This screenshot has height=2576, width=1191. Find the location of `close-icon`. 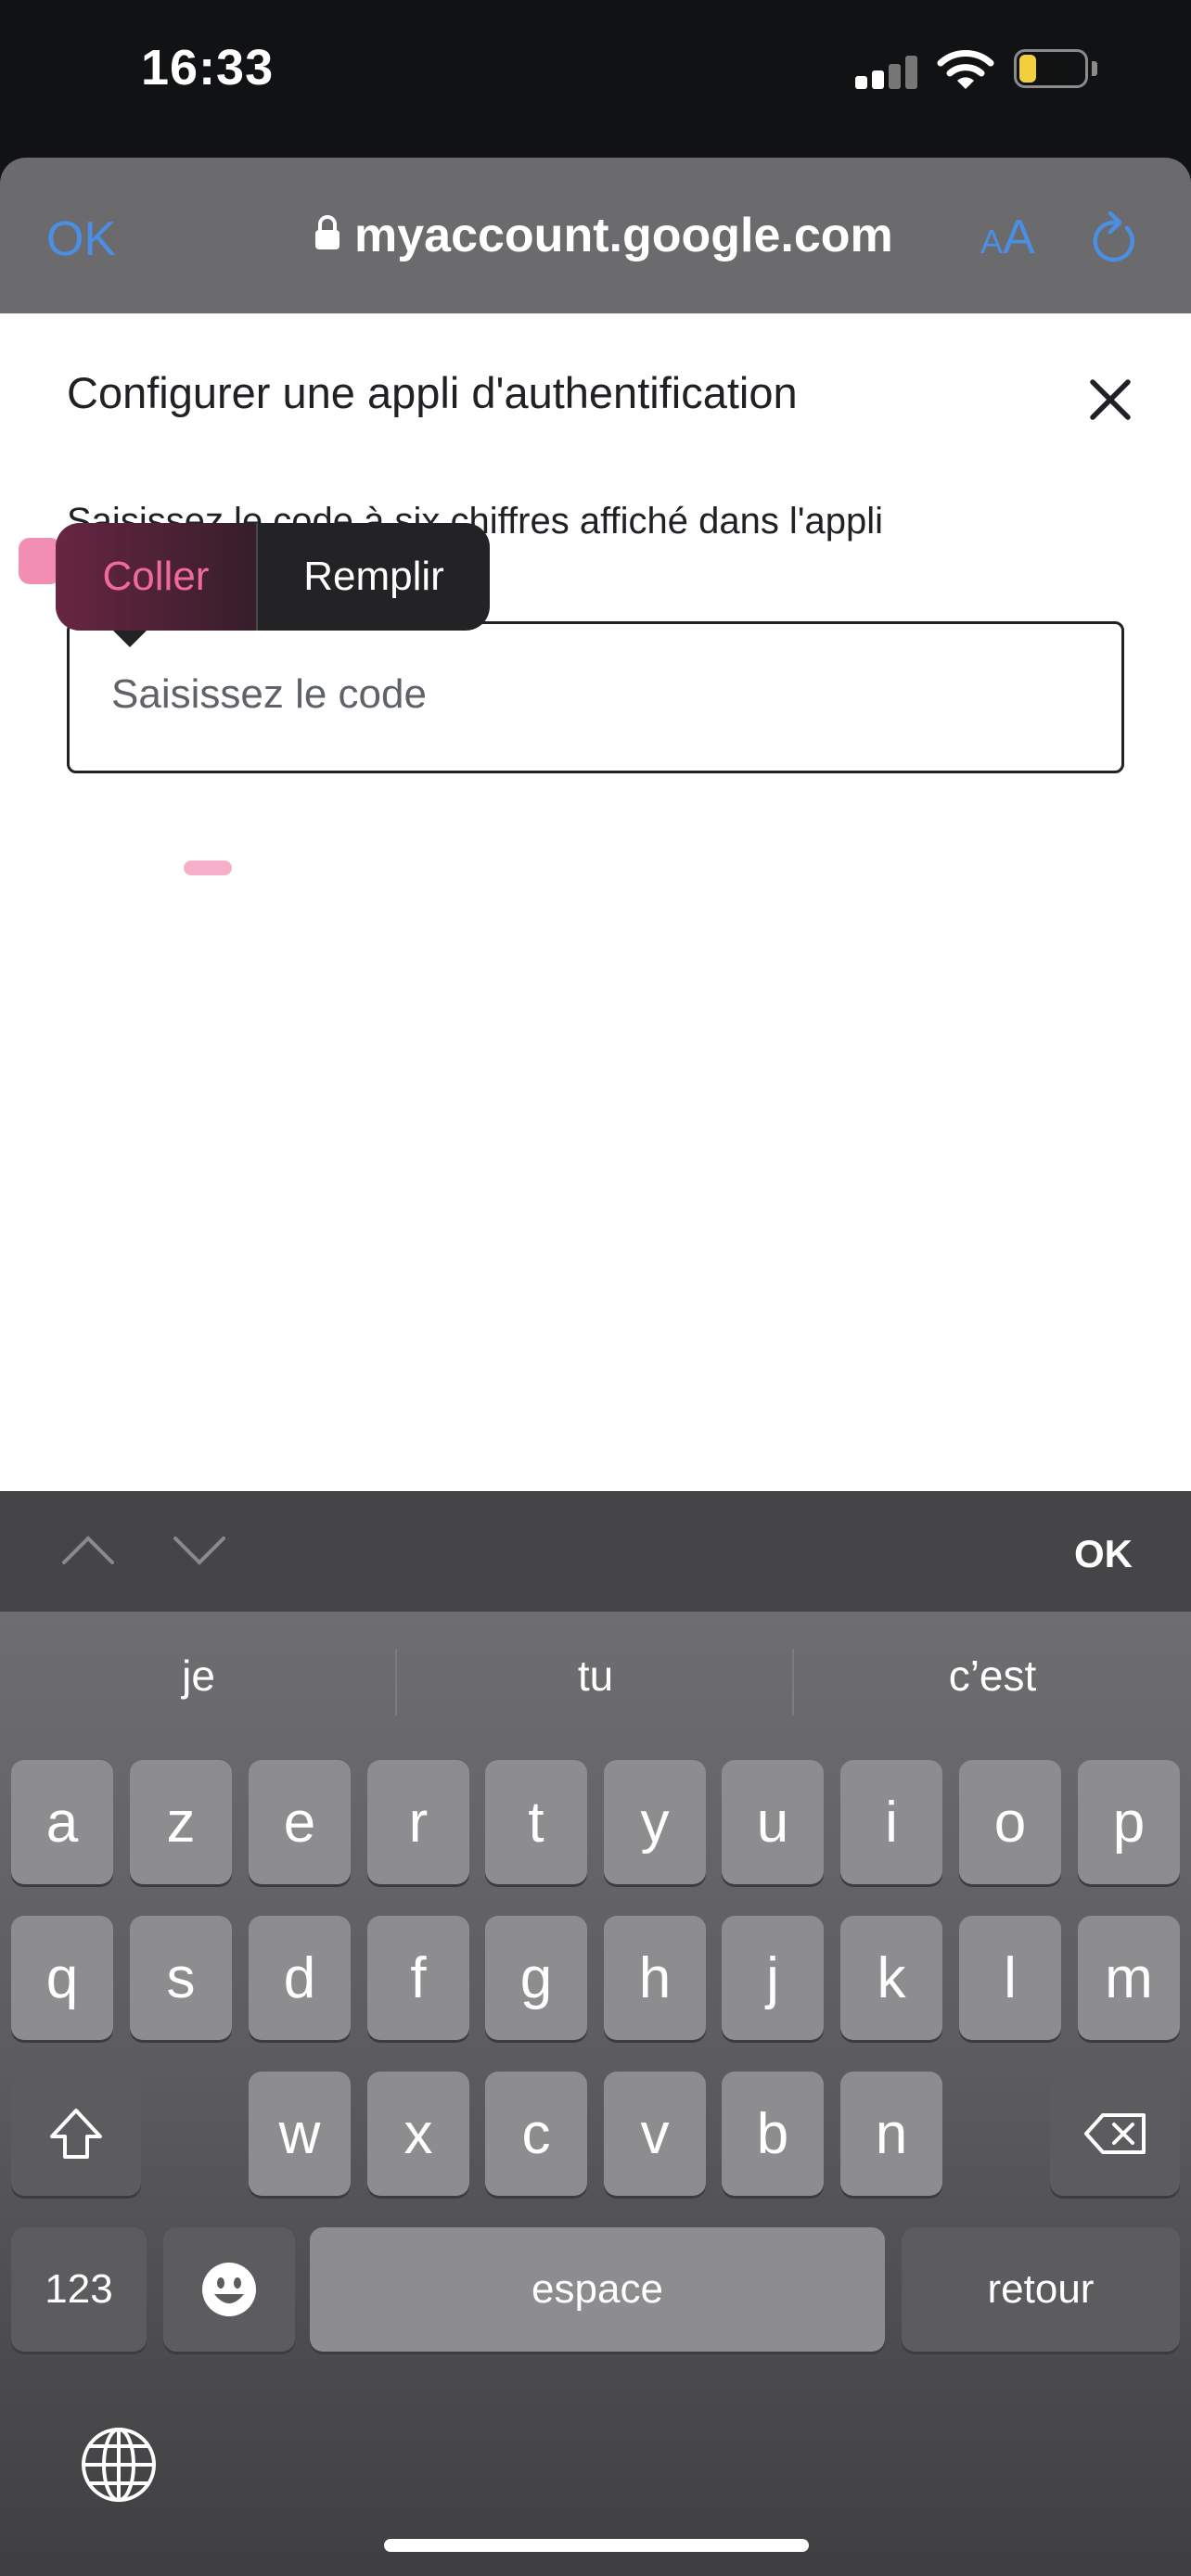

close-icon is located at coordinates (1110, 401).